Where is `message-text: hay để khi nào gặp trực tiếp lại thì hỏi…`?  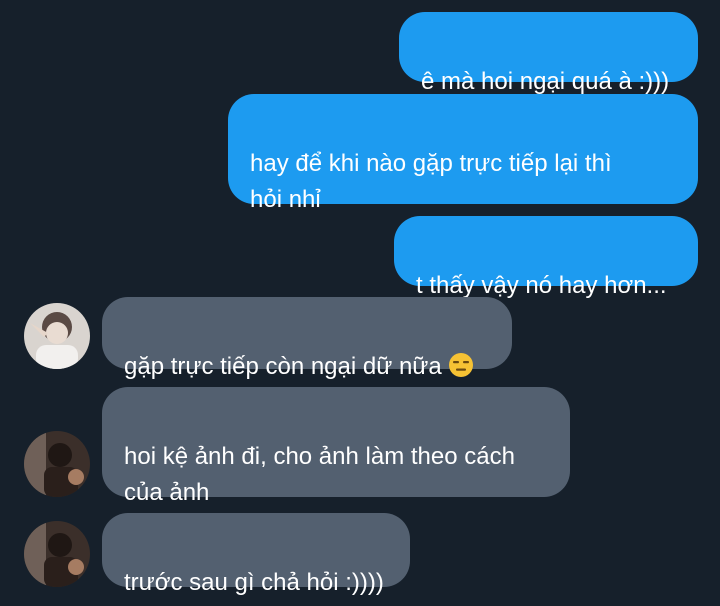 message-text: hay để khi nào gặp trực tiếp lại thì hỏi… is located at coordinates (431, 181).